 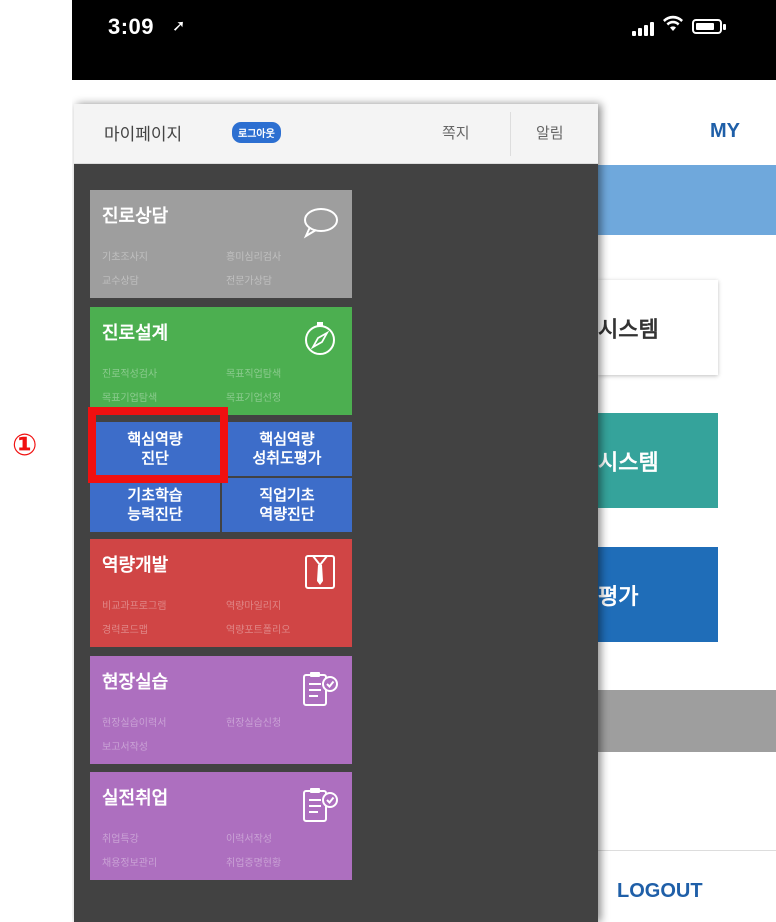 What do you see at coordinates (125, 745) in the screenshot?
I see `tile-sub-item: 보고서작성` at bounding box center [125, 745].